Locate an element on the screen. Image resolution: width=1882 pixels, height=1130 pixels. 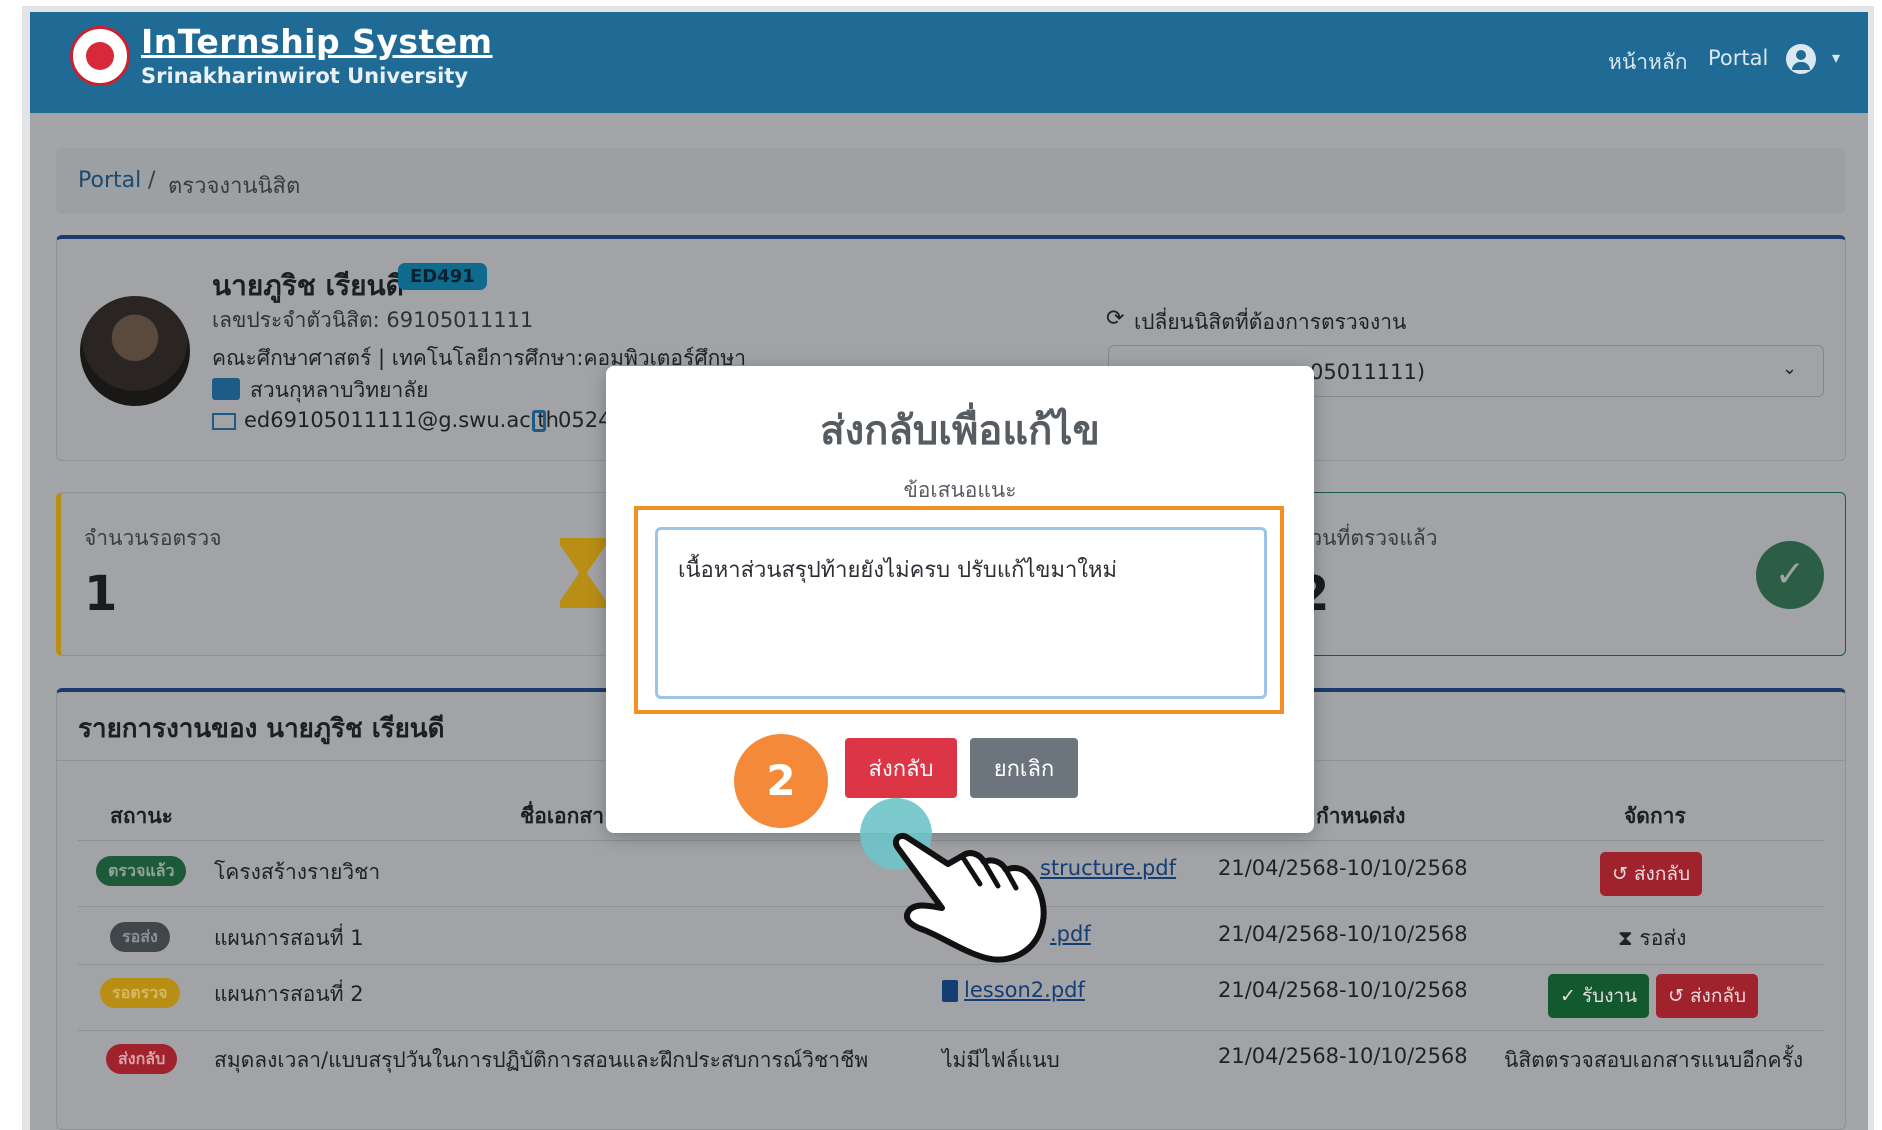
sync-icon: ⟳ is located at coordinates (1115, 318).